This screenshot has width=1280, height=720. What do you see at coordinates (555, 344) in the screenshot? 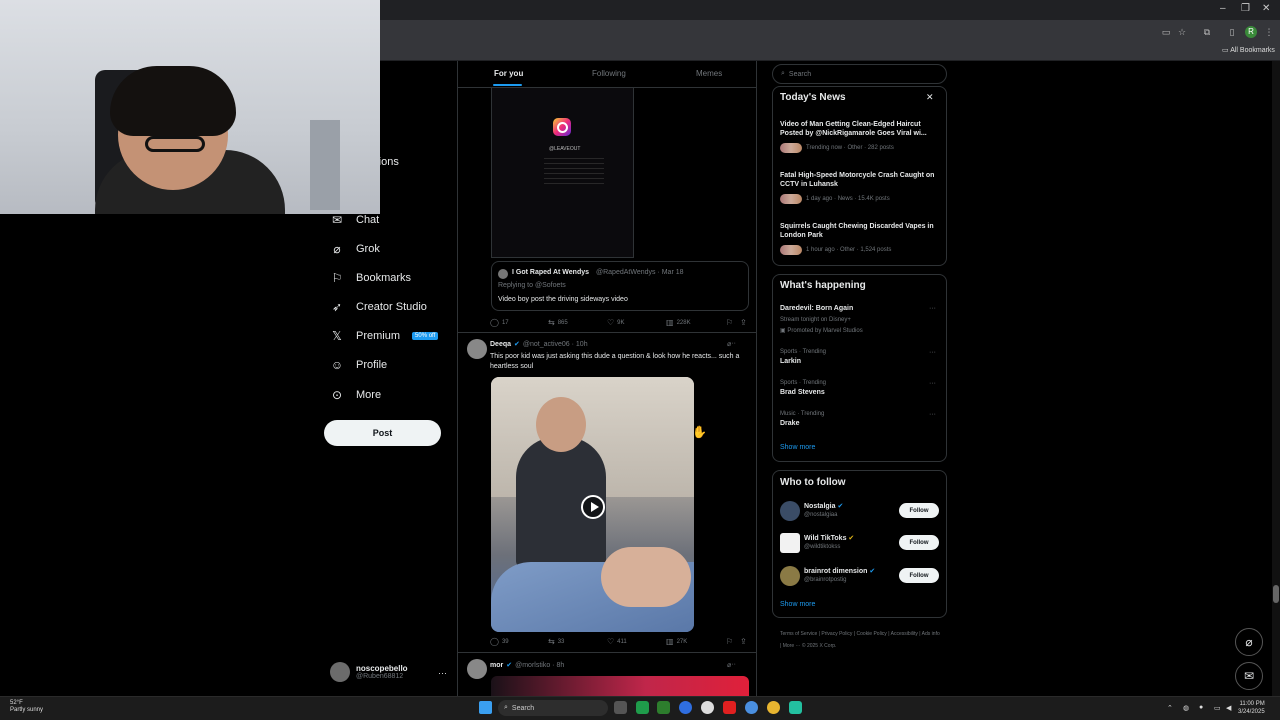
I see `tweet-author-handle: @not_active06 · 10h` at bounding box center [555, 344].